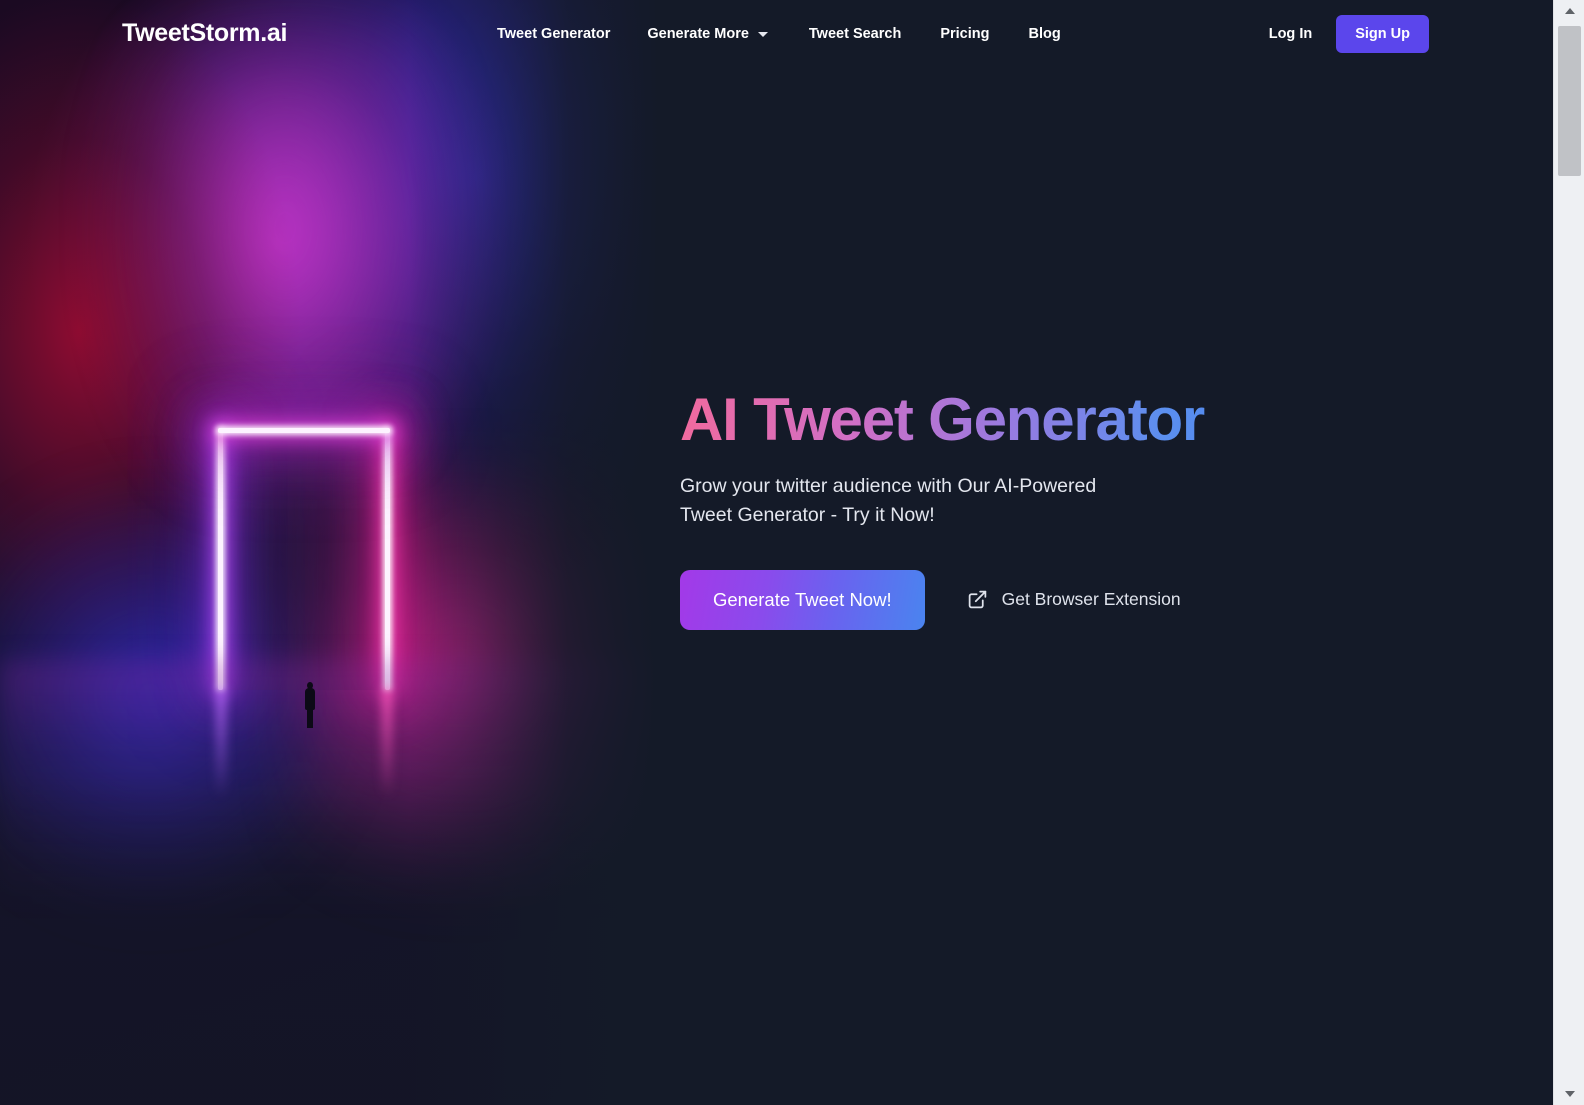 This screenshot has width=1584, height=1105. What do you see at coordinates (221, 743) in the screenshot?
I see `portal-reflection-left` at bounding box center [221, 743].